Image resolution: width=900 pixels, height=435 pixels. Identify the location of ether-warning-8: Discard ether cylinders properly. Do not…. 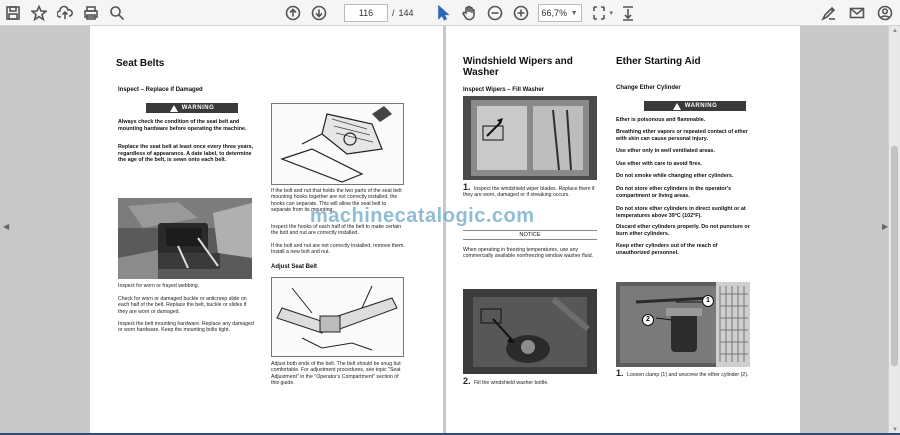
(683, 230).